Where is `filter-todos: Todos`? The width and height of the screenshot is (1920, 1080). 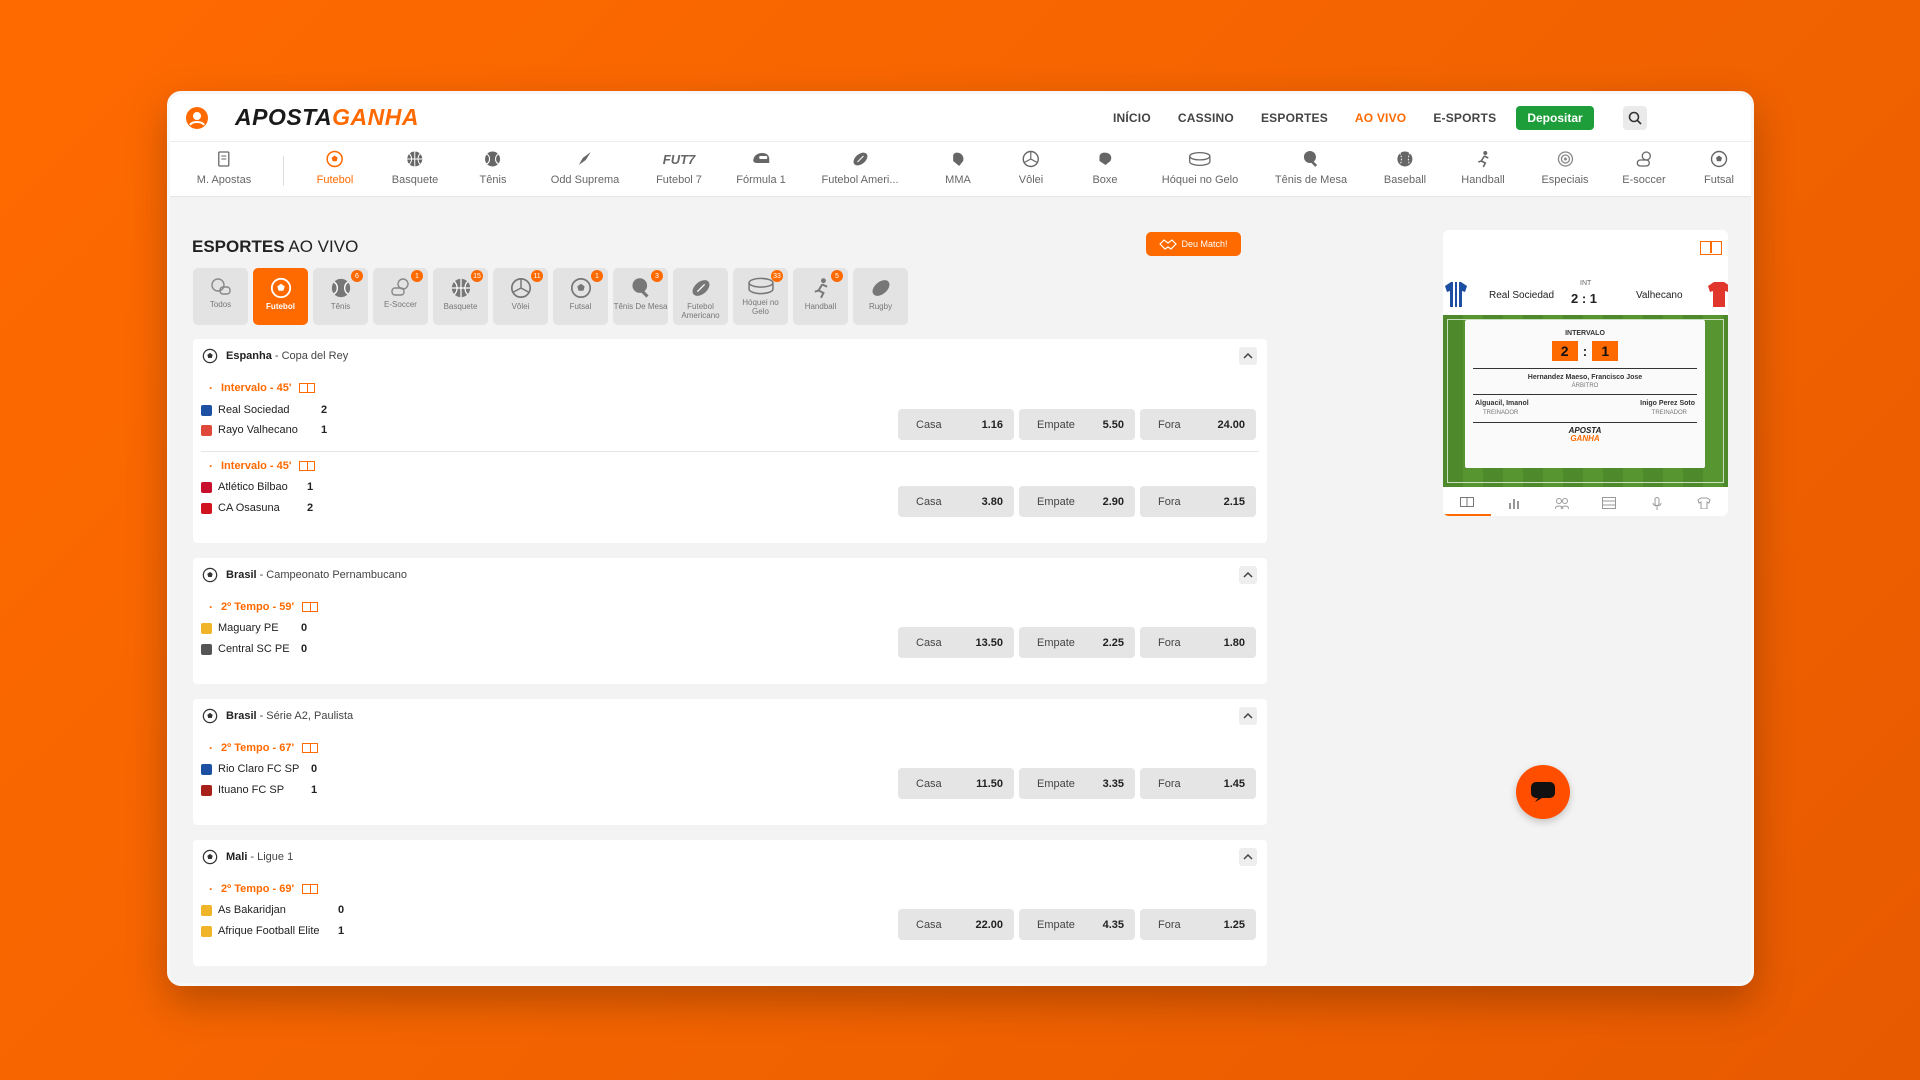
filter-todos: Todos is located at coordinates (220, 296).